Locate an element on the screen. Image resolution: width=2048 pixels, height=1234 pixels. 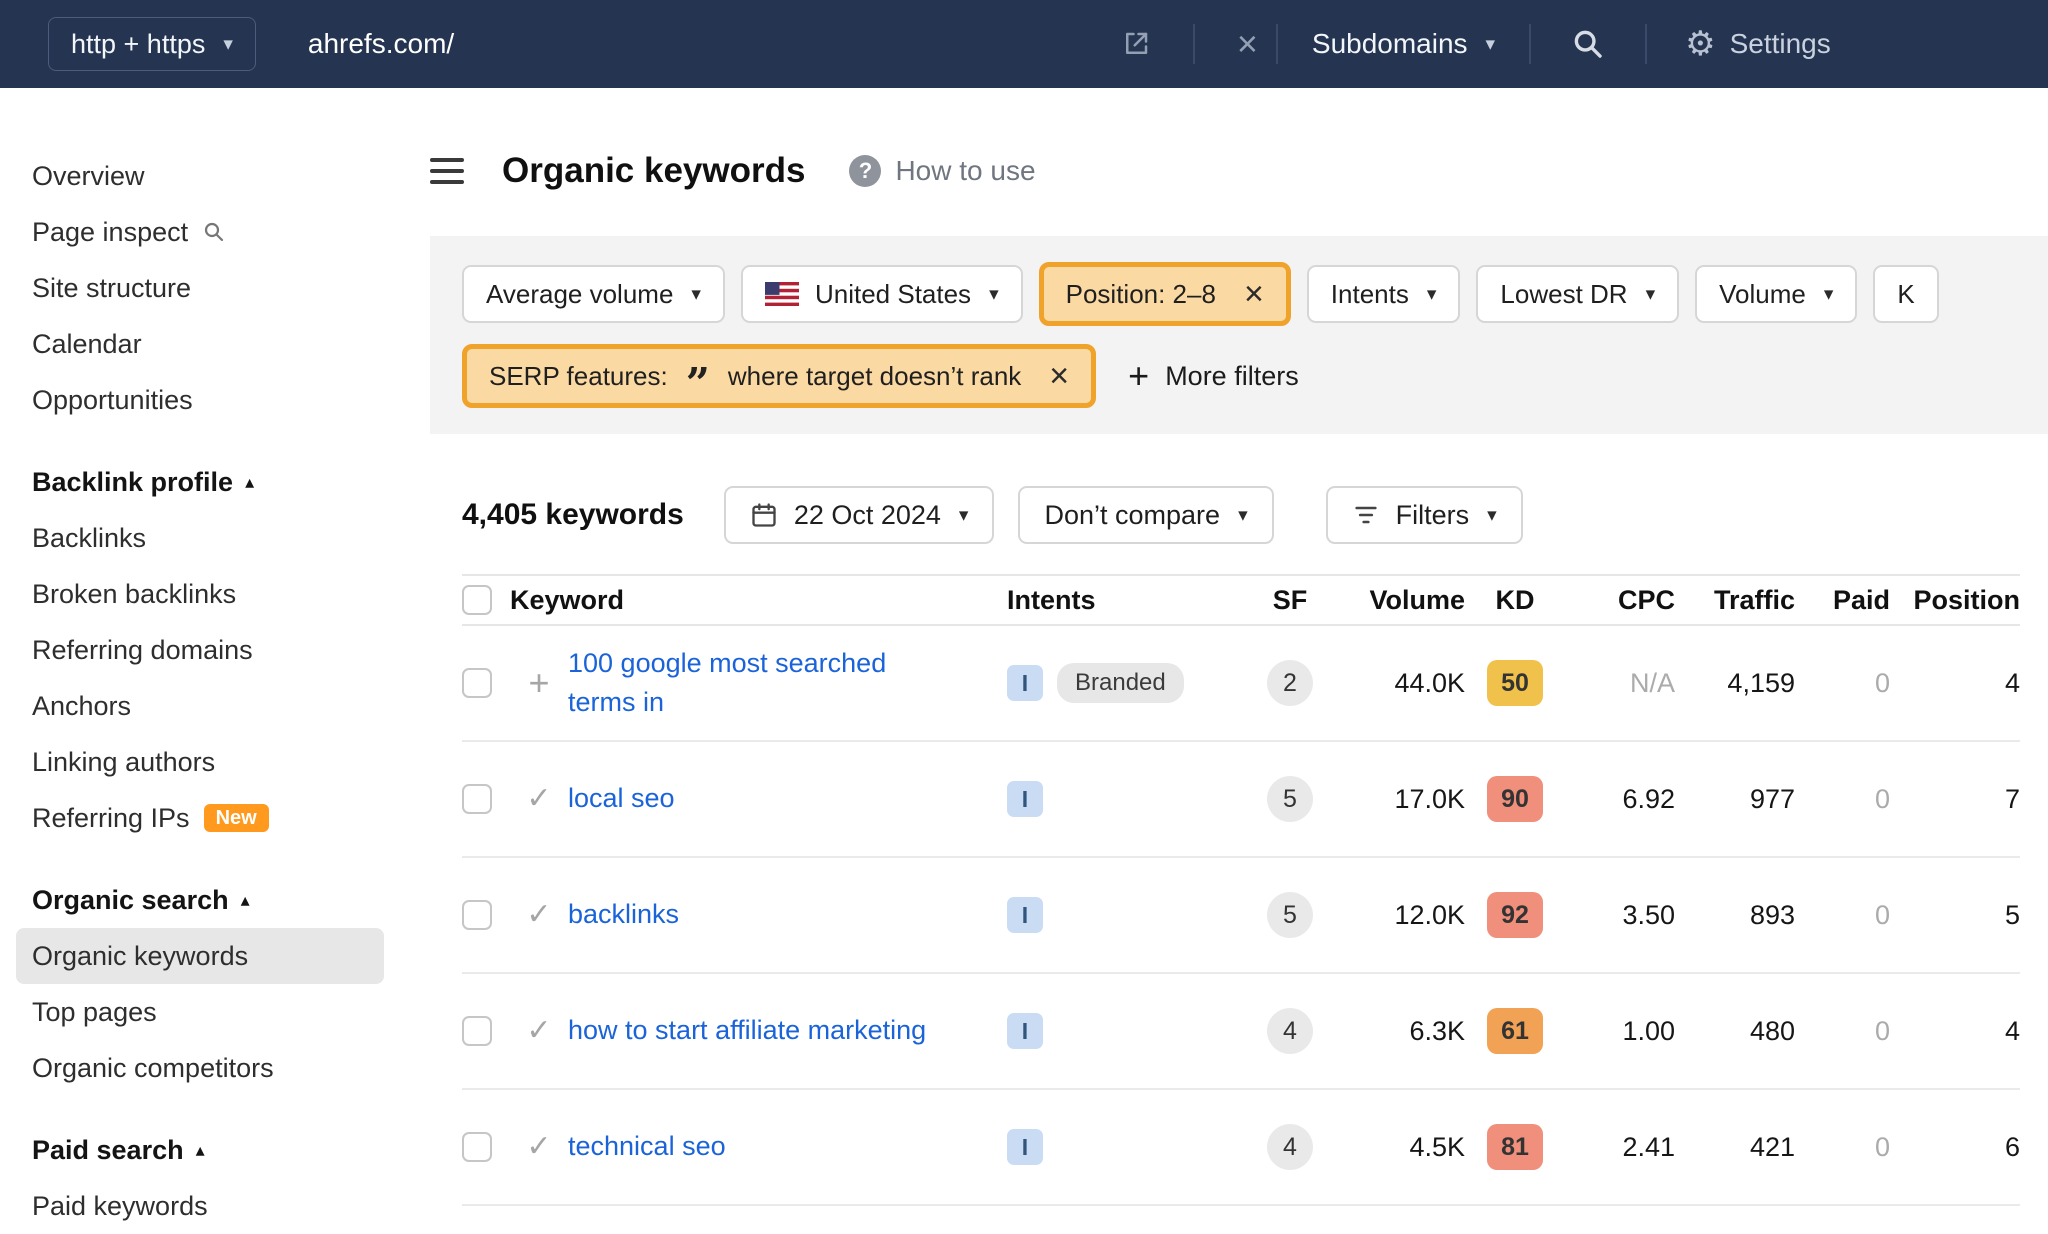
filter-chip-value: where target doesn’t rank is located at coordinates (874, 375).